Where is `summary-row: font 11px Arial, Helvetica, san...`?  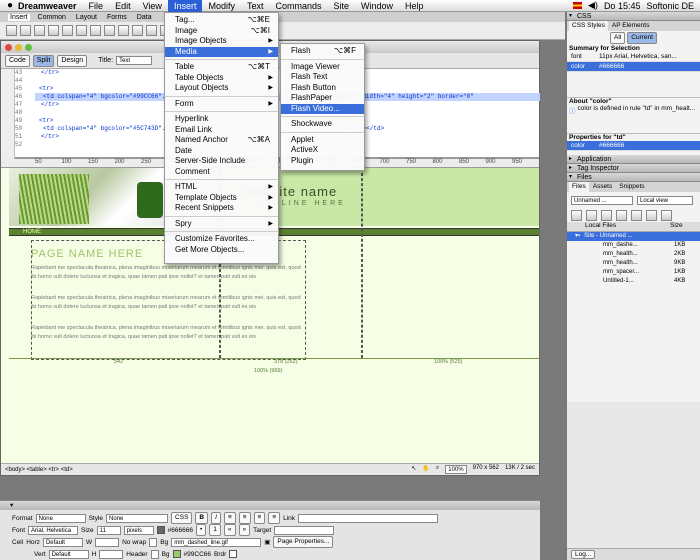
summary-row: font 11px Arial, Helvetica, san... is located at coordinates (633, 57).